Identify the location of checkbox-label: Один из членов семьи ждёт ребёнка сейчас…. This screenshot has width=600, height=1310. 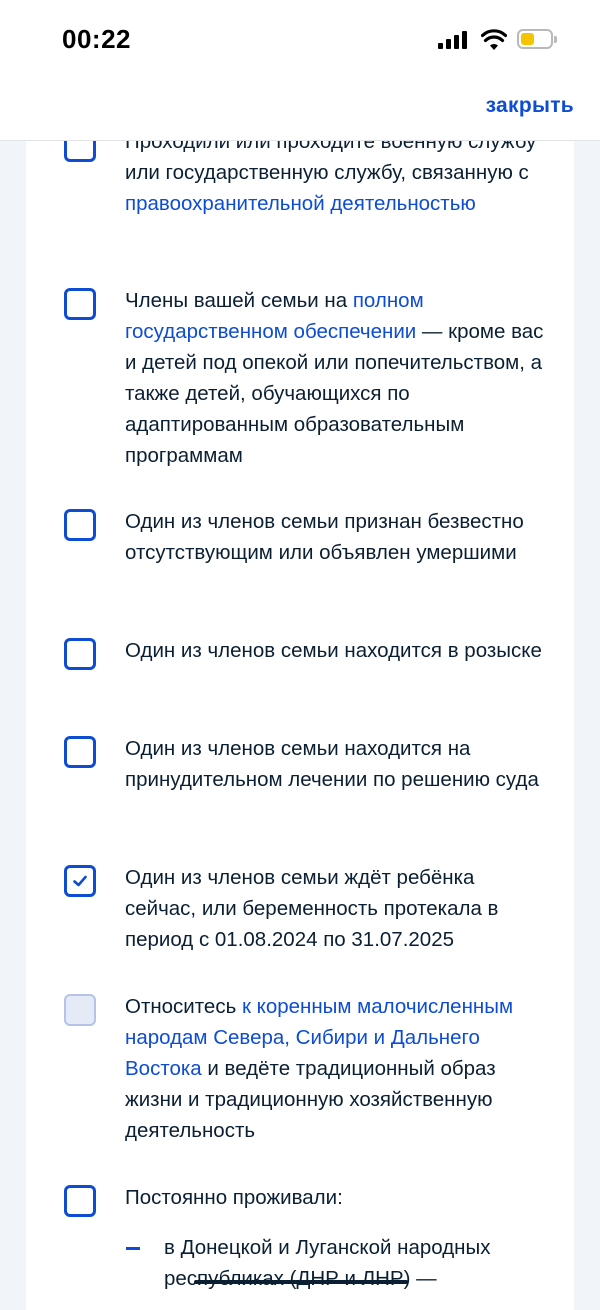
(312, 908).